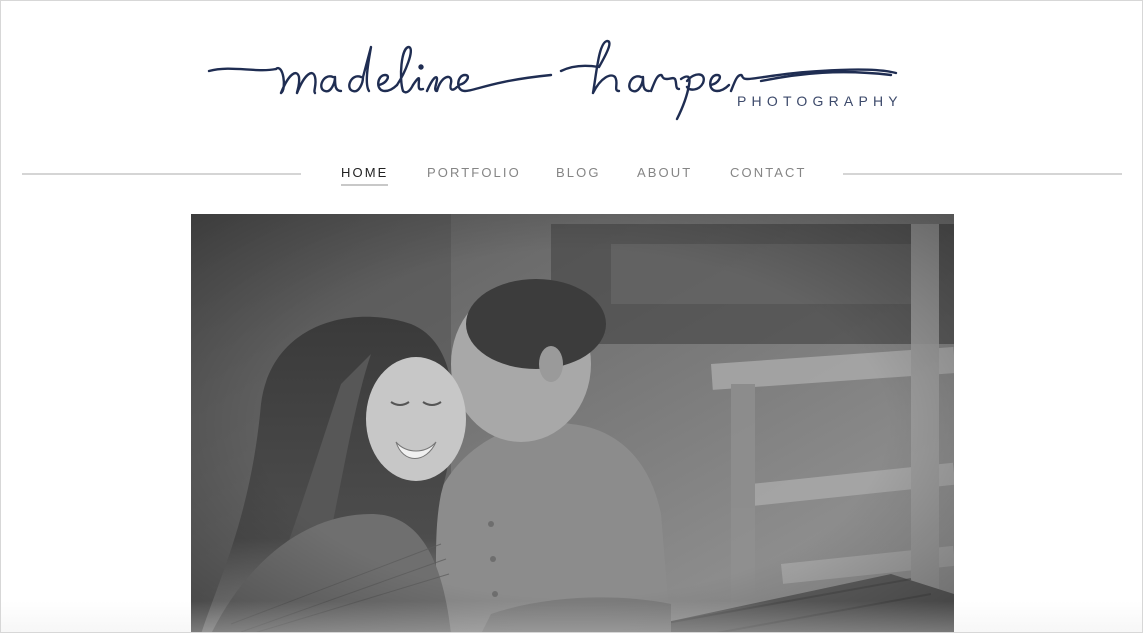  Describe the element at coordinates (552, 80) in the screenshot. I see `logo-script-signature` at that location.